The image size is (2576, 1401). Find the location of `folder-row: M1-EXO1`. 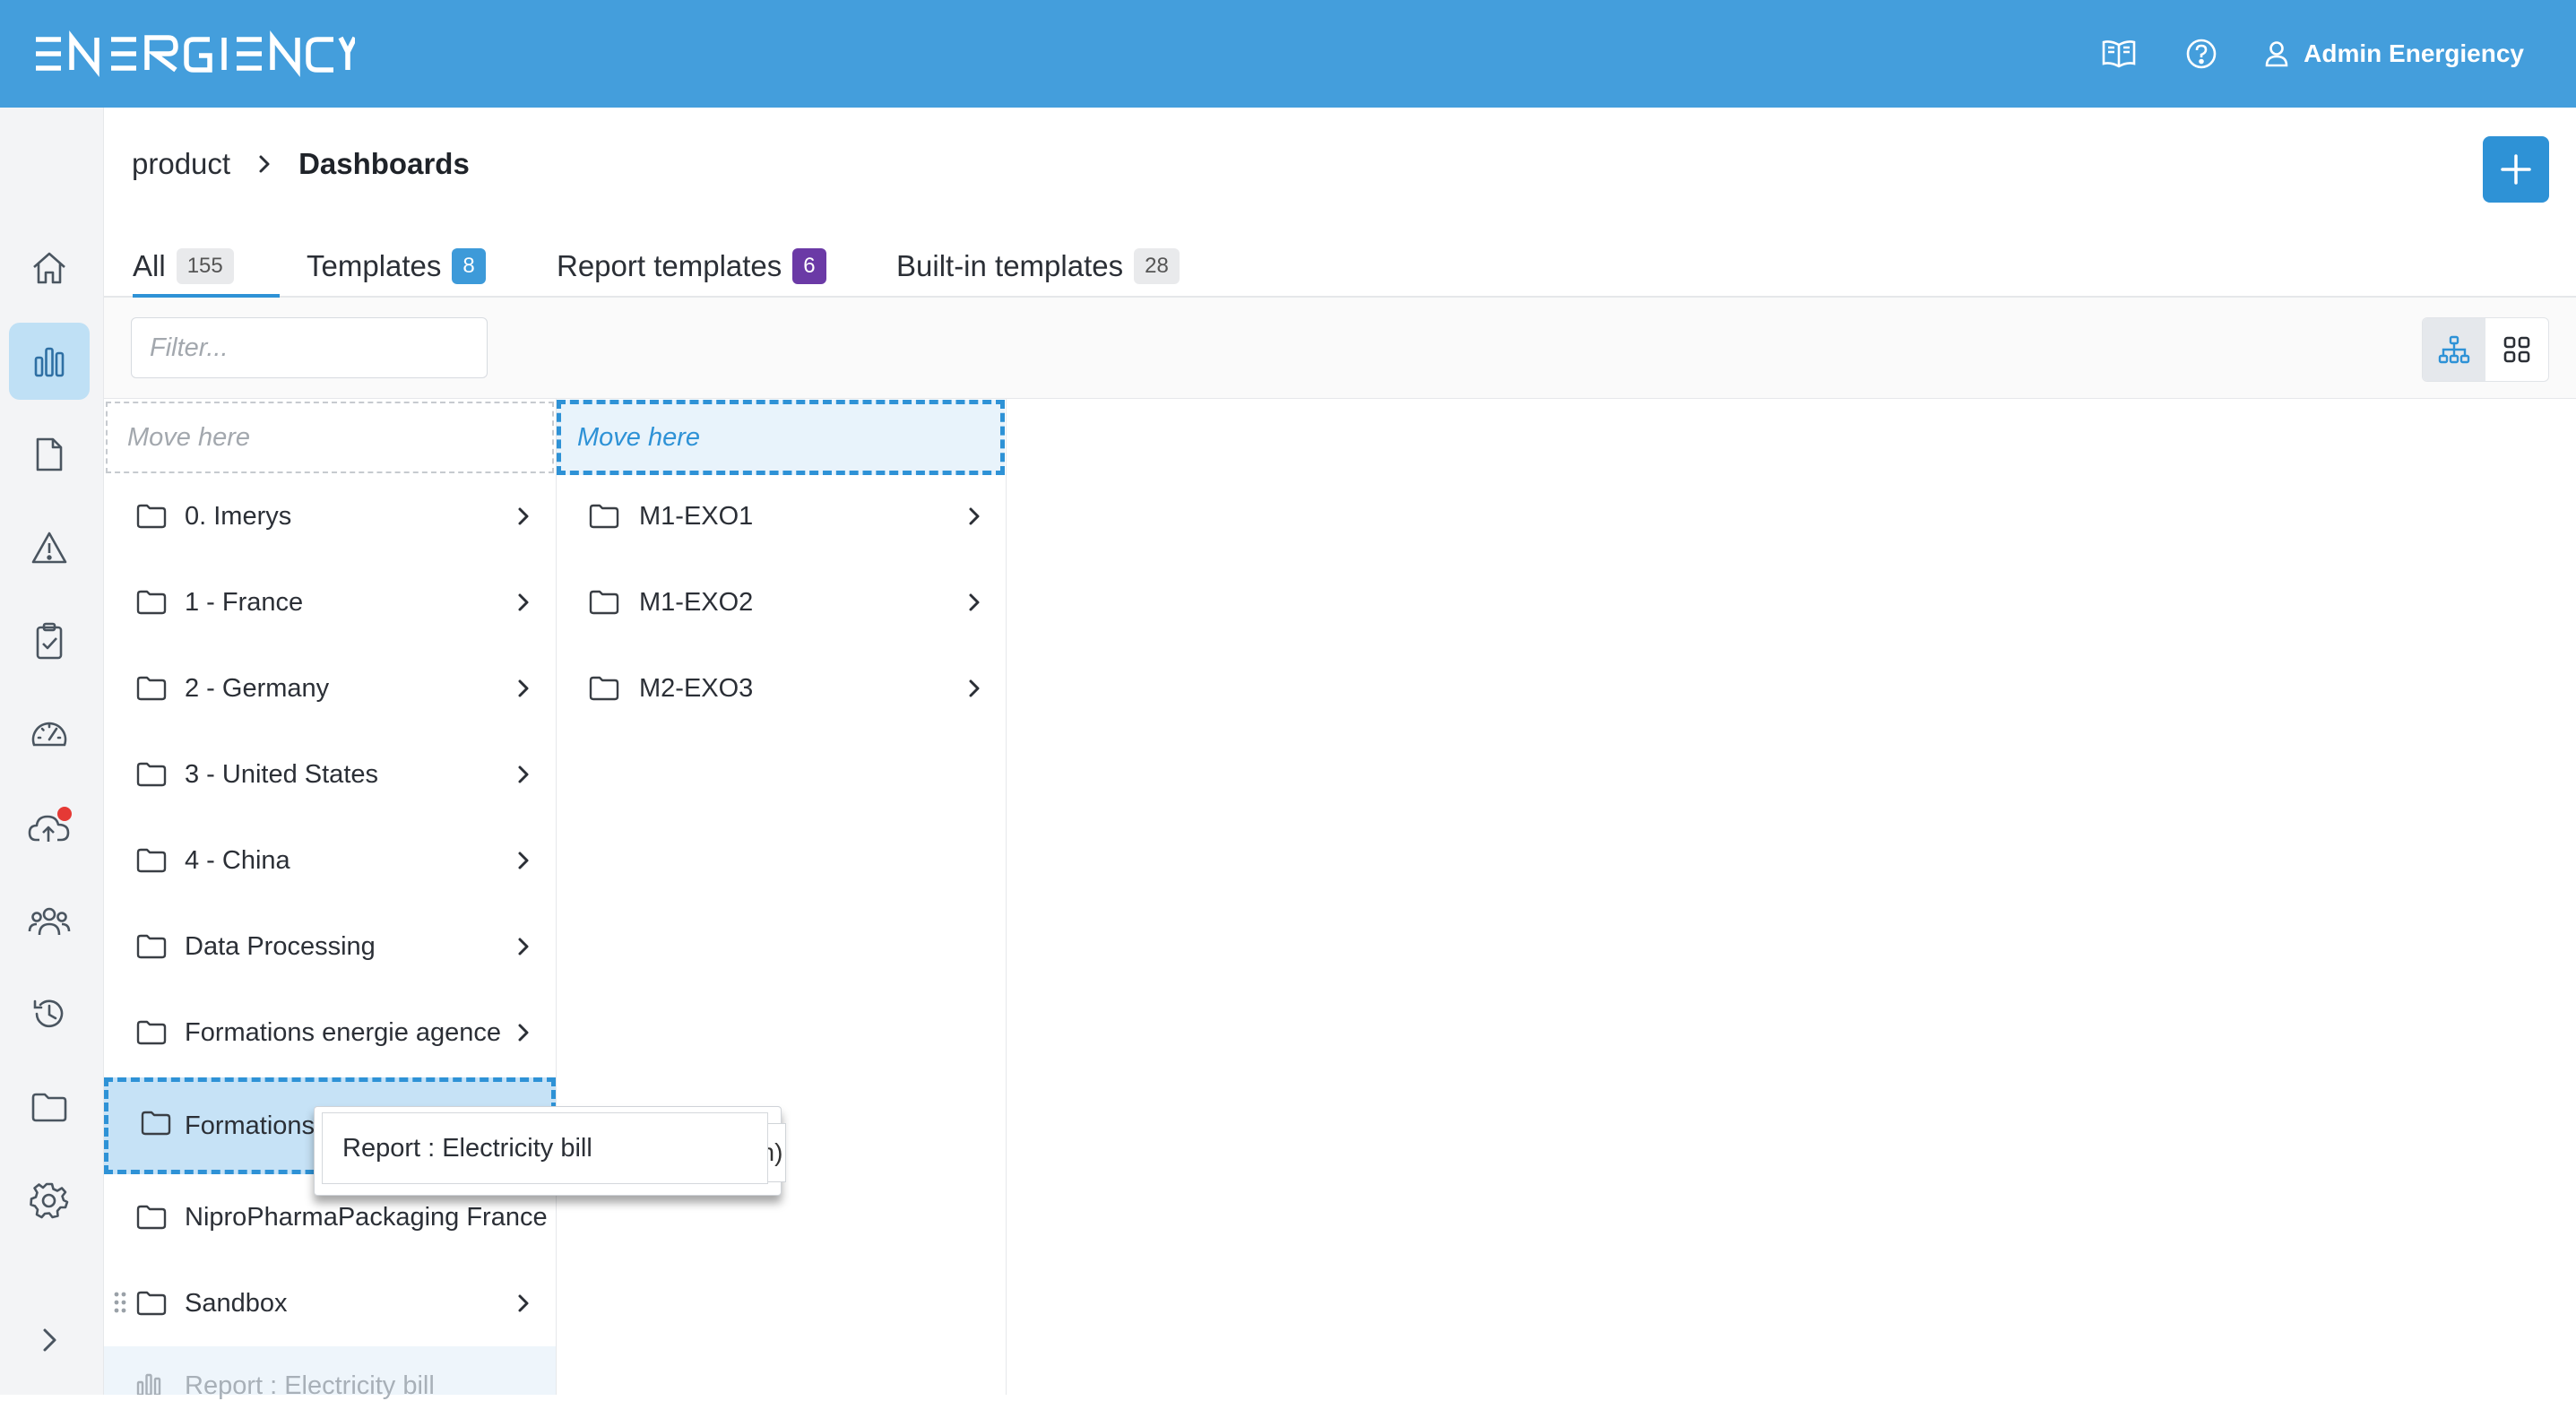

folder-row: M1-EXO1 is located at coordinates (781, 516).